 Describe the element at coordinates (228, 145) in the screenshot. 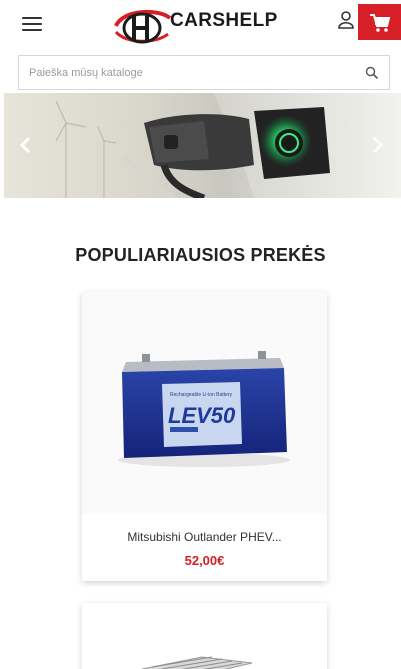

I see `banner-image` at that location.